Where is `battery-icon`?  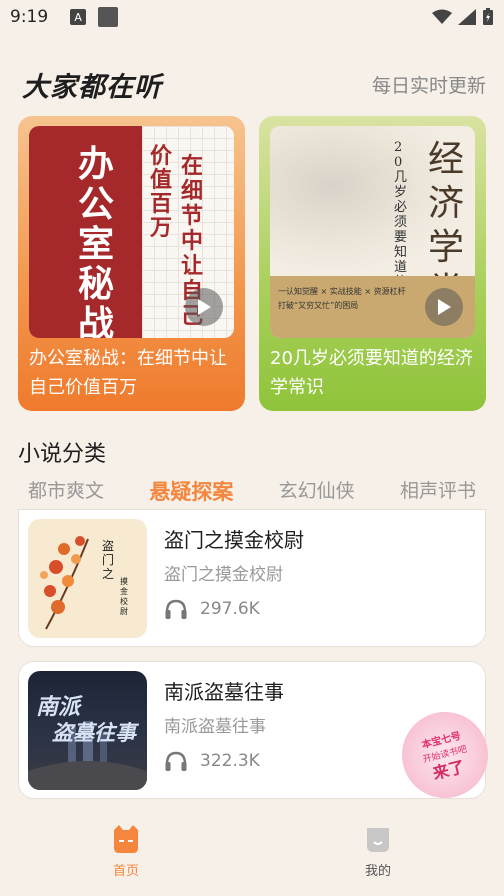
battery-icon is located at coordinates (488, 16).